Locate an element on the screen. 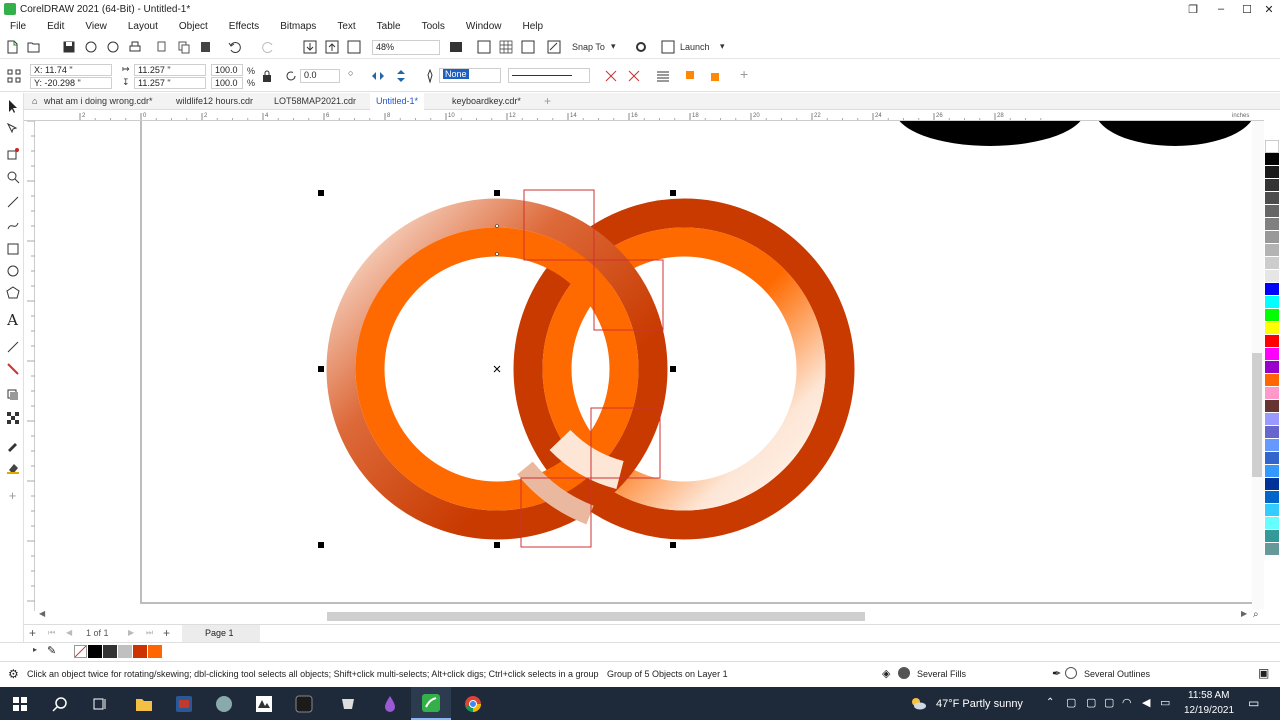 The width and height of the screenshot is (1280, 720). windows-start-icon is located at coordinates (20, 703).